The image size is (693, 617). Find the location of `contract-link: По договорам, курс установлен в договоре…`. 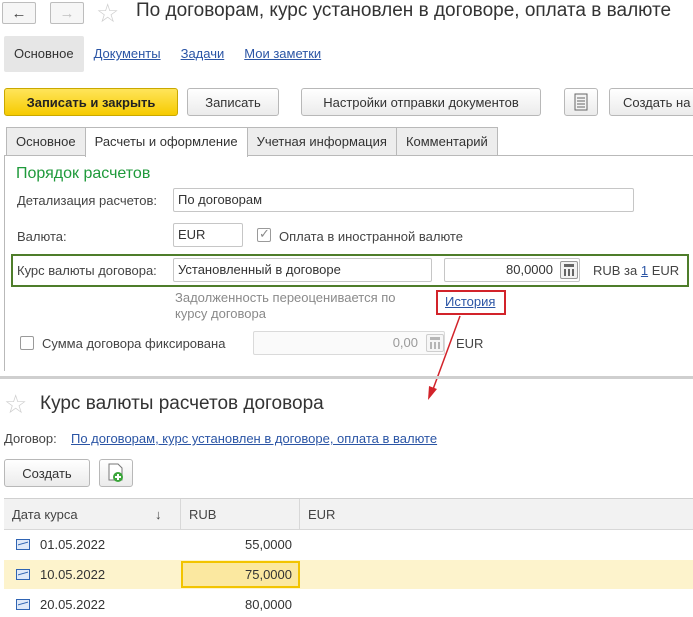

contract-link: По договорам, курс установлен в договоре… is located at coordinates (254, 438).